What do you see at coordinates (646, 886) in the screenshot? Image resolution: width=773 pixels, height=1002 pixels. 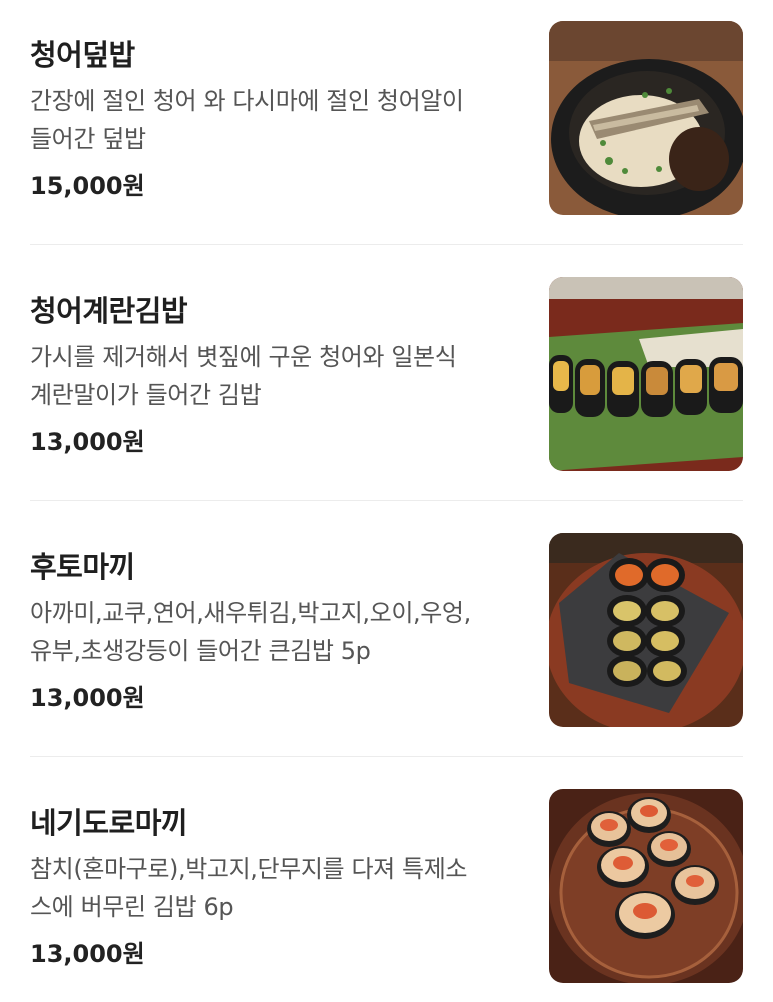 I see `negitoro-maki-photo` at bounding box center [646, 886].